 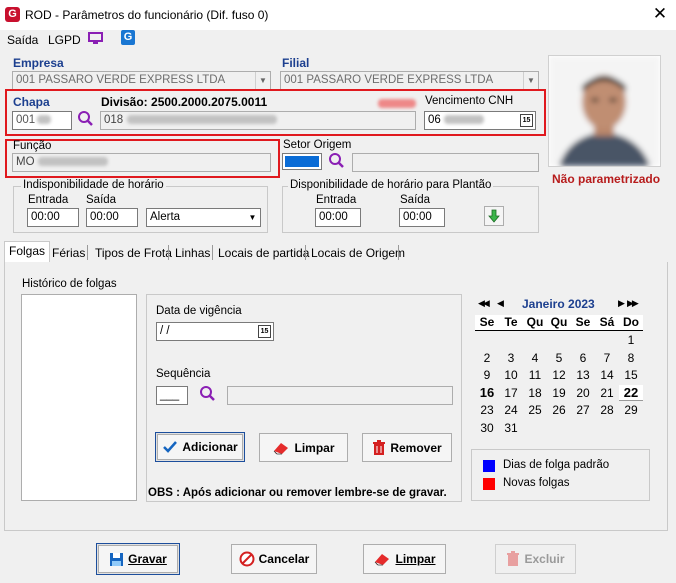 I want to click on sequencia-label: Sequência, so click(x=183, y=374).